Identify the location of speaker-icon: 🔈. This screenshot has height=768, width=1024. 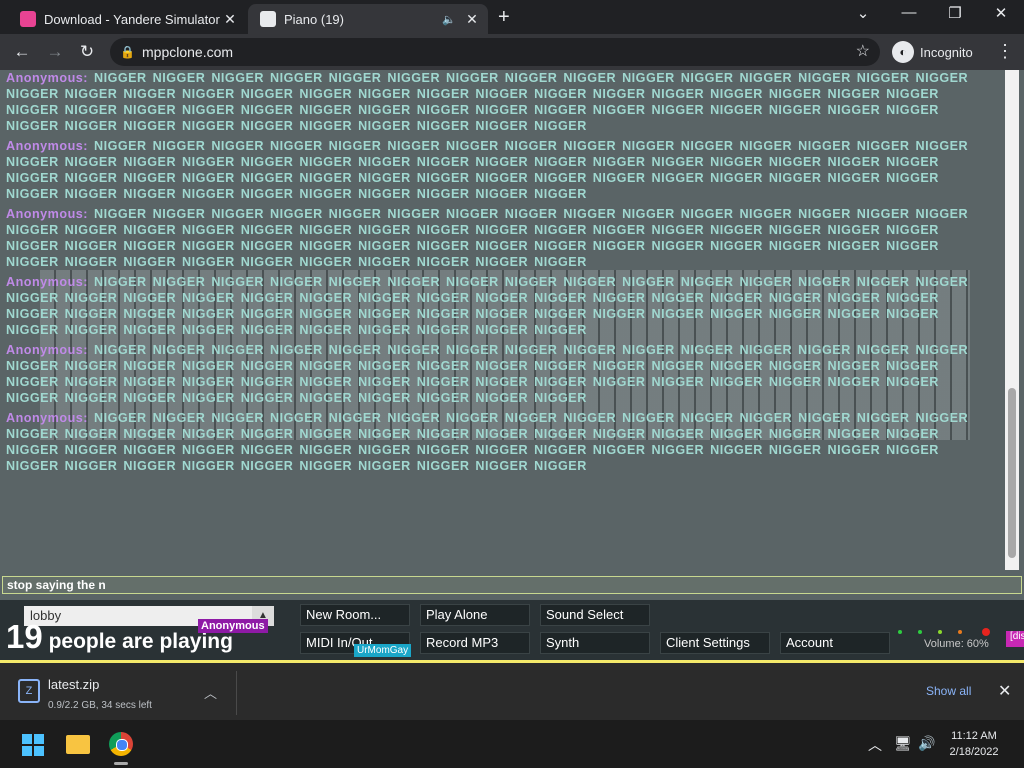
(449, 19).